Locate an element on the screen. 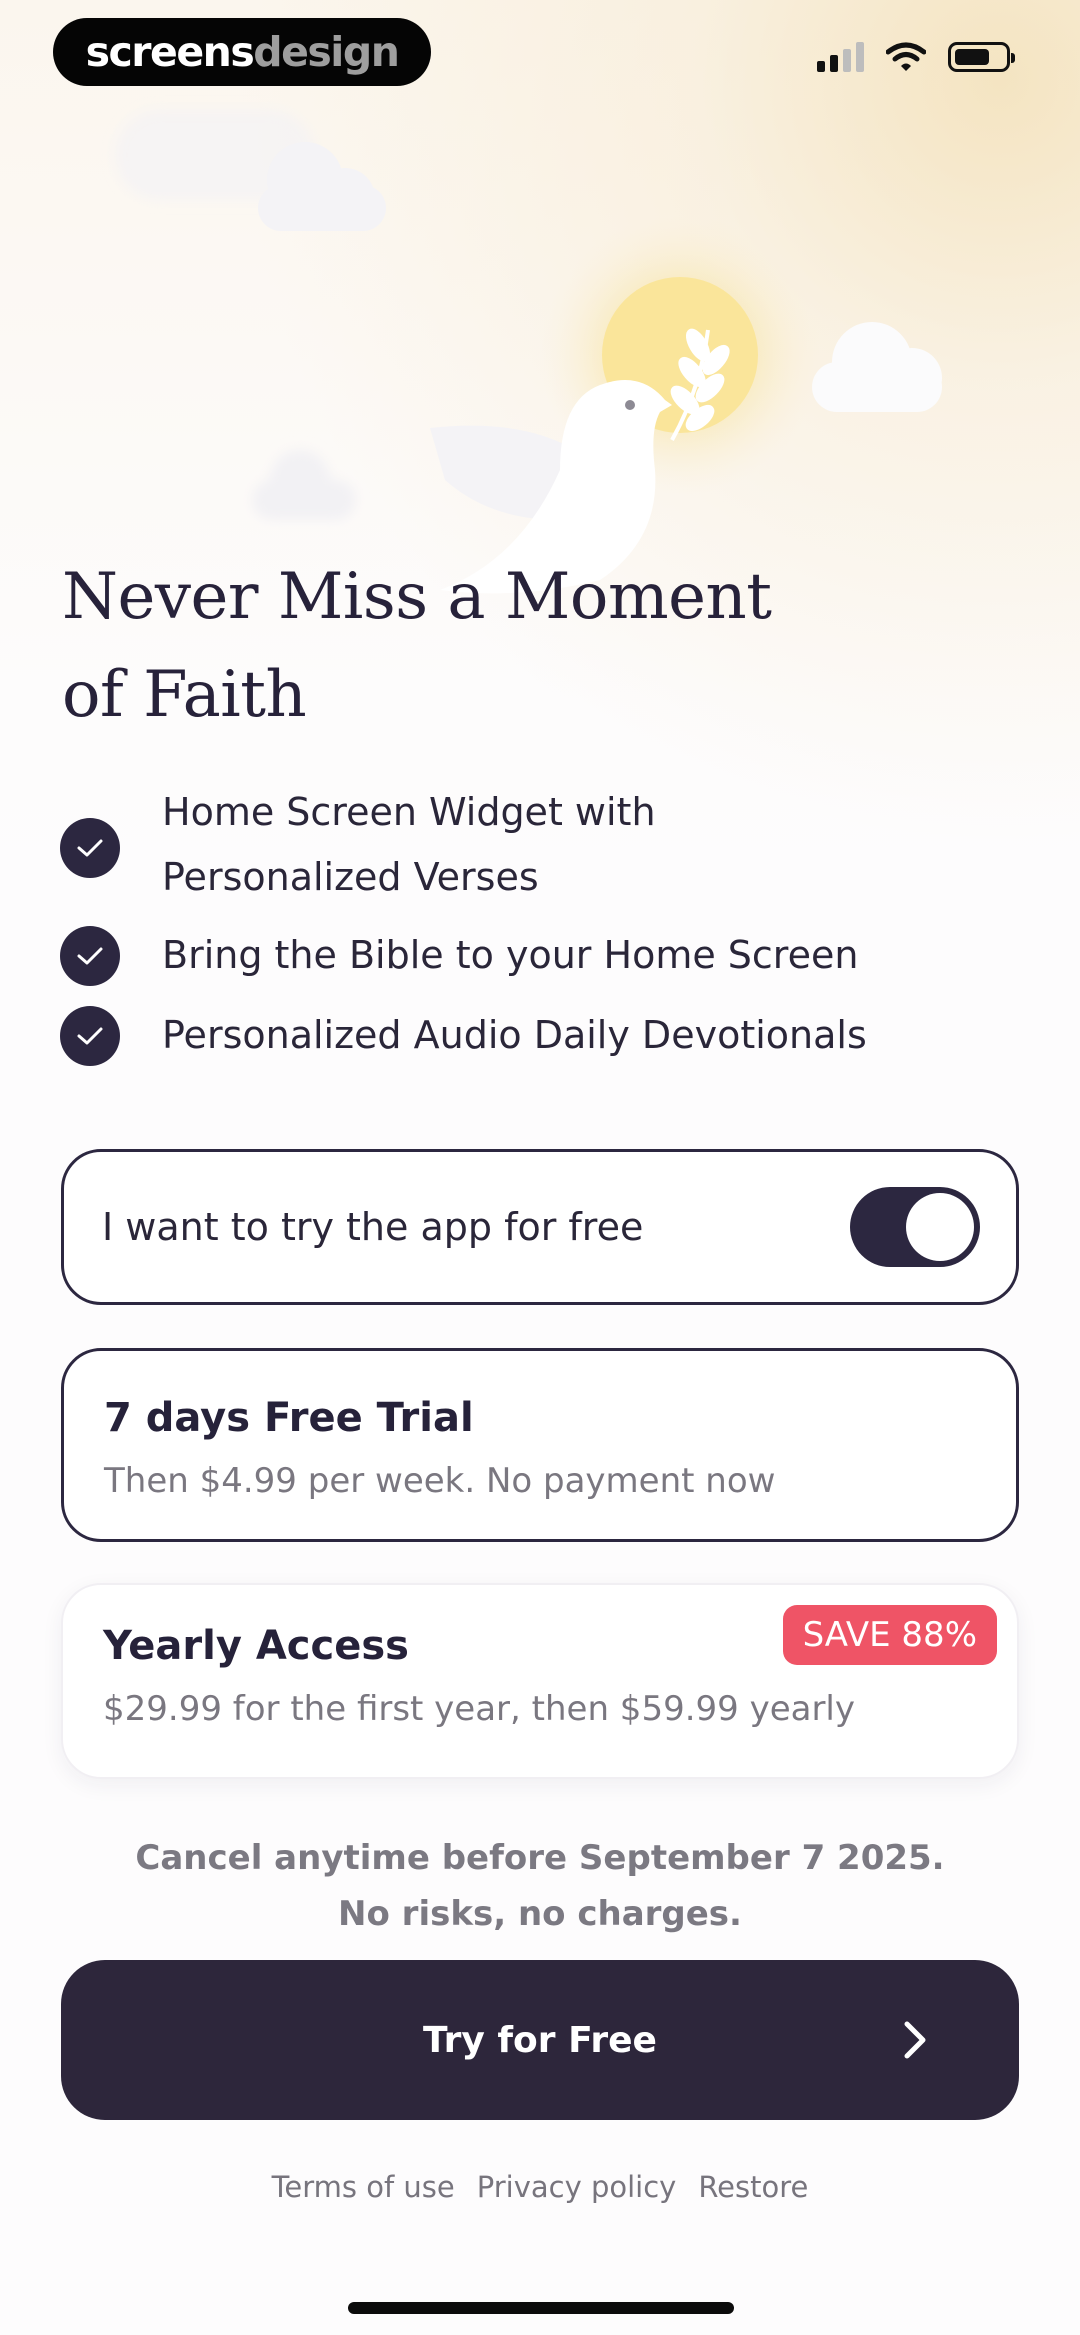 The width and height of the screenshot is (1080, 2335). save-badge: SAVE 88% is located at coordinates (889, 1635).